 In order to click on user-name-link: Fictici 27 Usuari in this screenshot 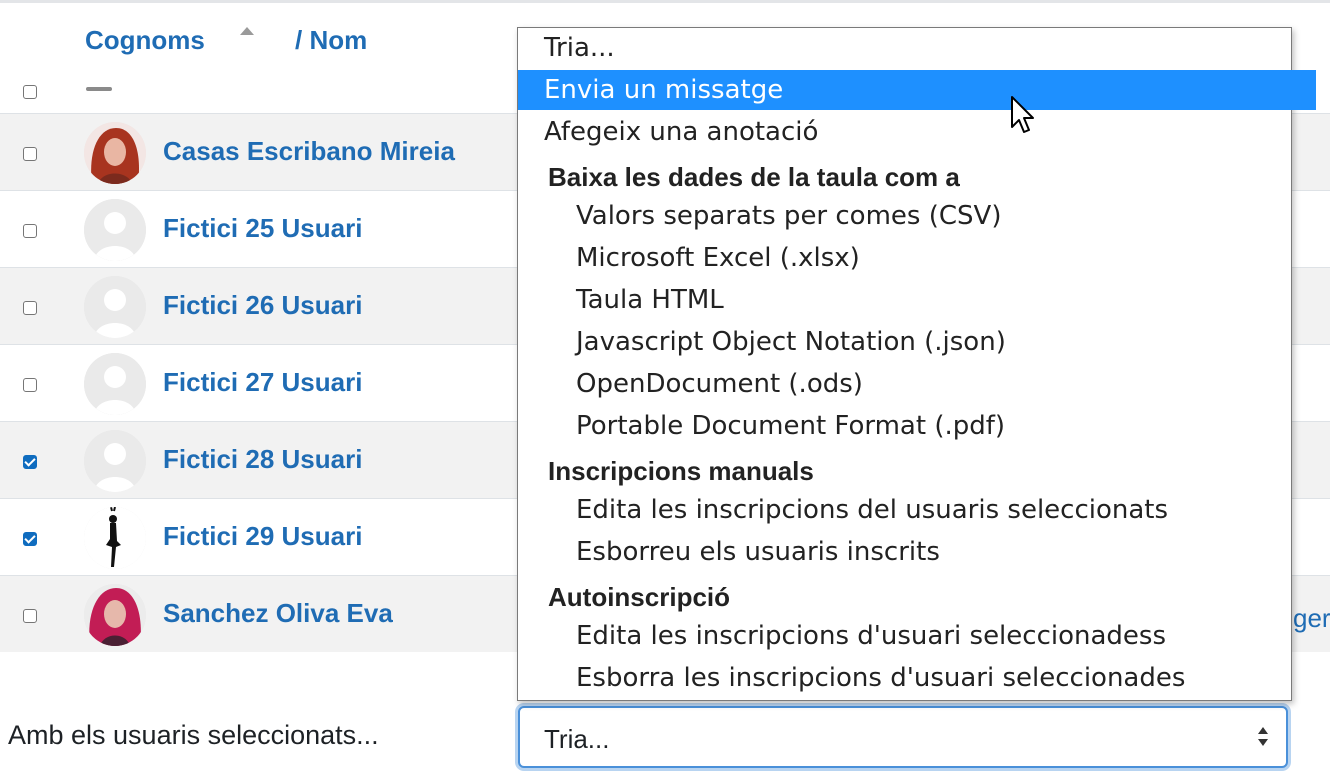, I will do `click(262, 382)`.